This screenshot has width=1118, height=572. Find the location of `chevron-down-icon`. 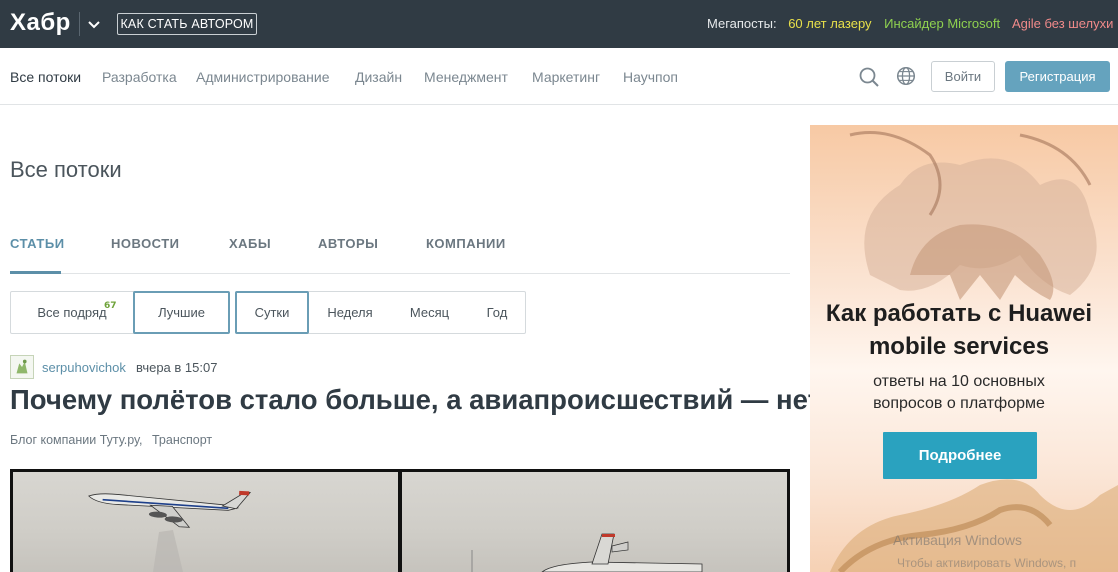

chevron-down-icon is located at coordinates (94, 24).